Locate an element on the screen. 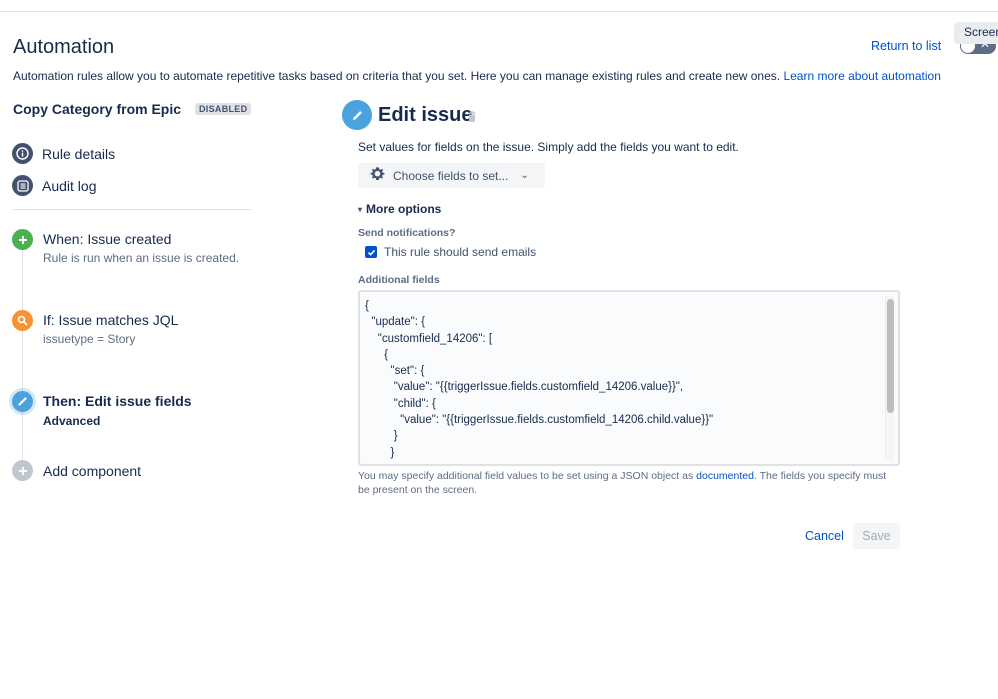 This screenshot has height=699, width=998. sidebar-item-label: Audit log is located at coordinates (69, 185).